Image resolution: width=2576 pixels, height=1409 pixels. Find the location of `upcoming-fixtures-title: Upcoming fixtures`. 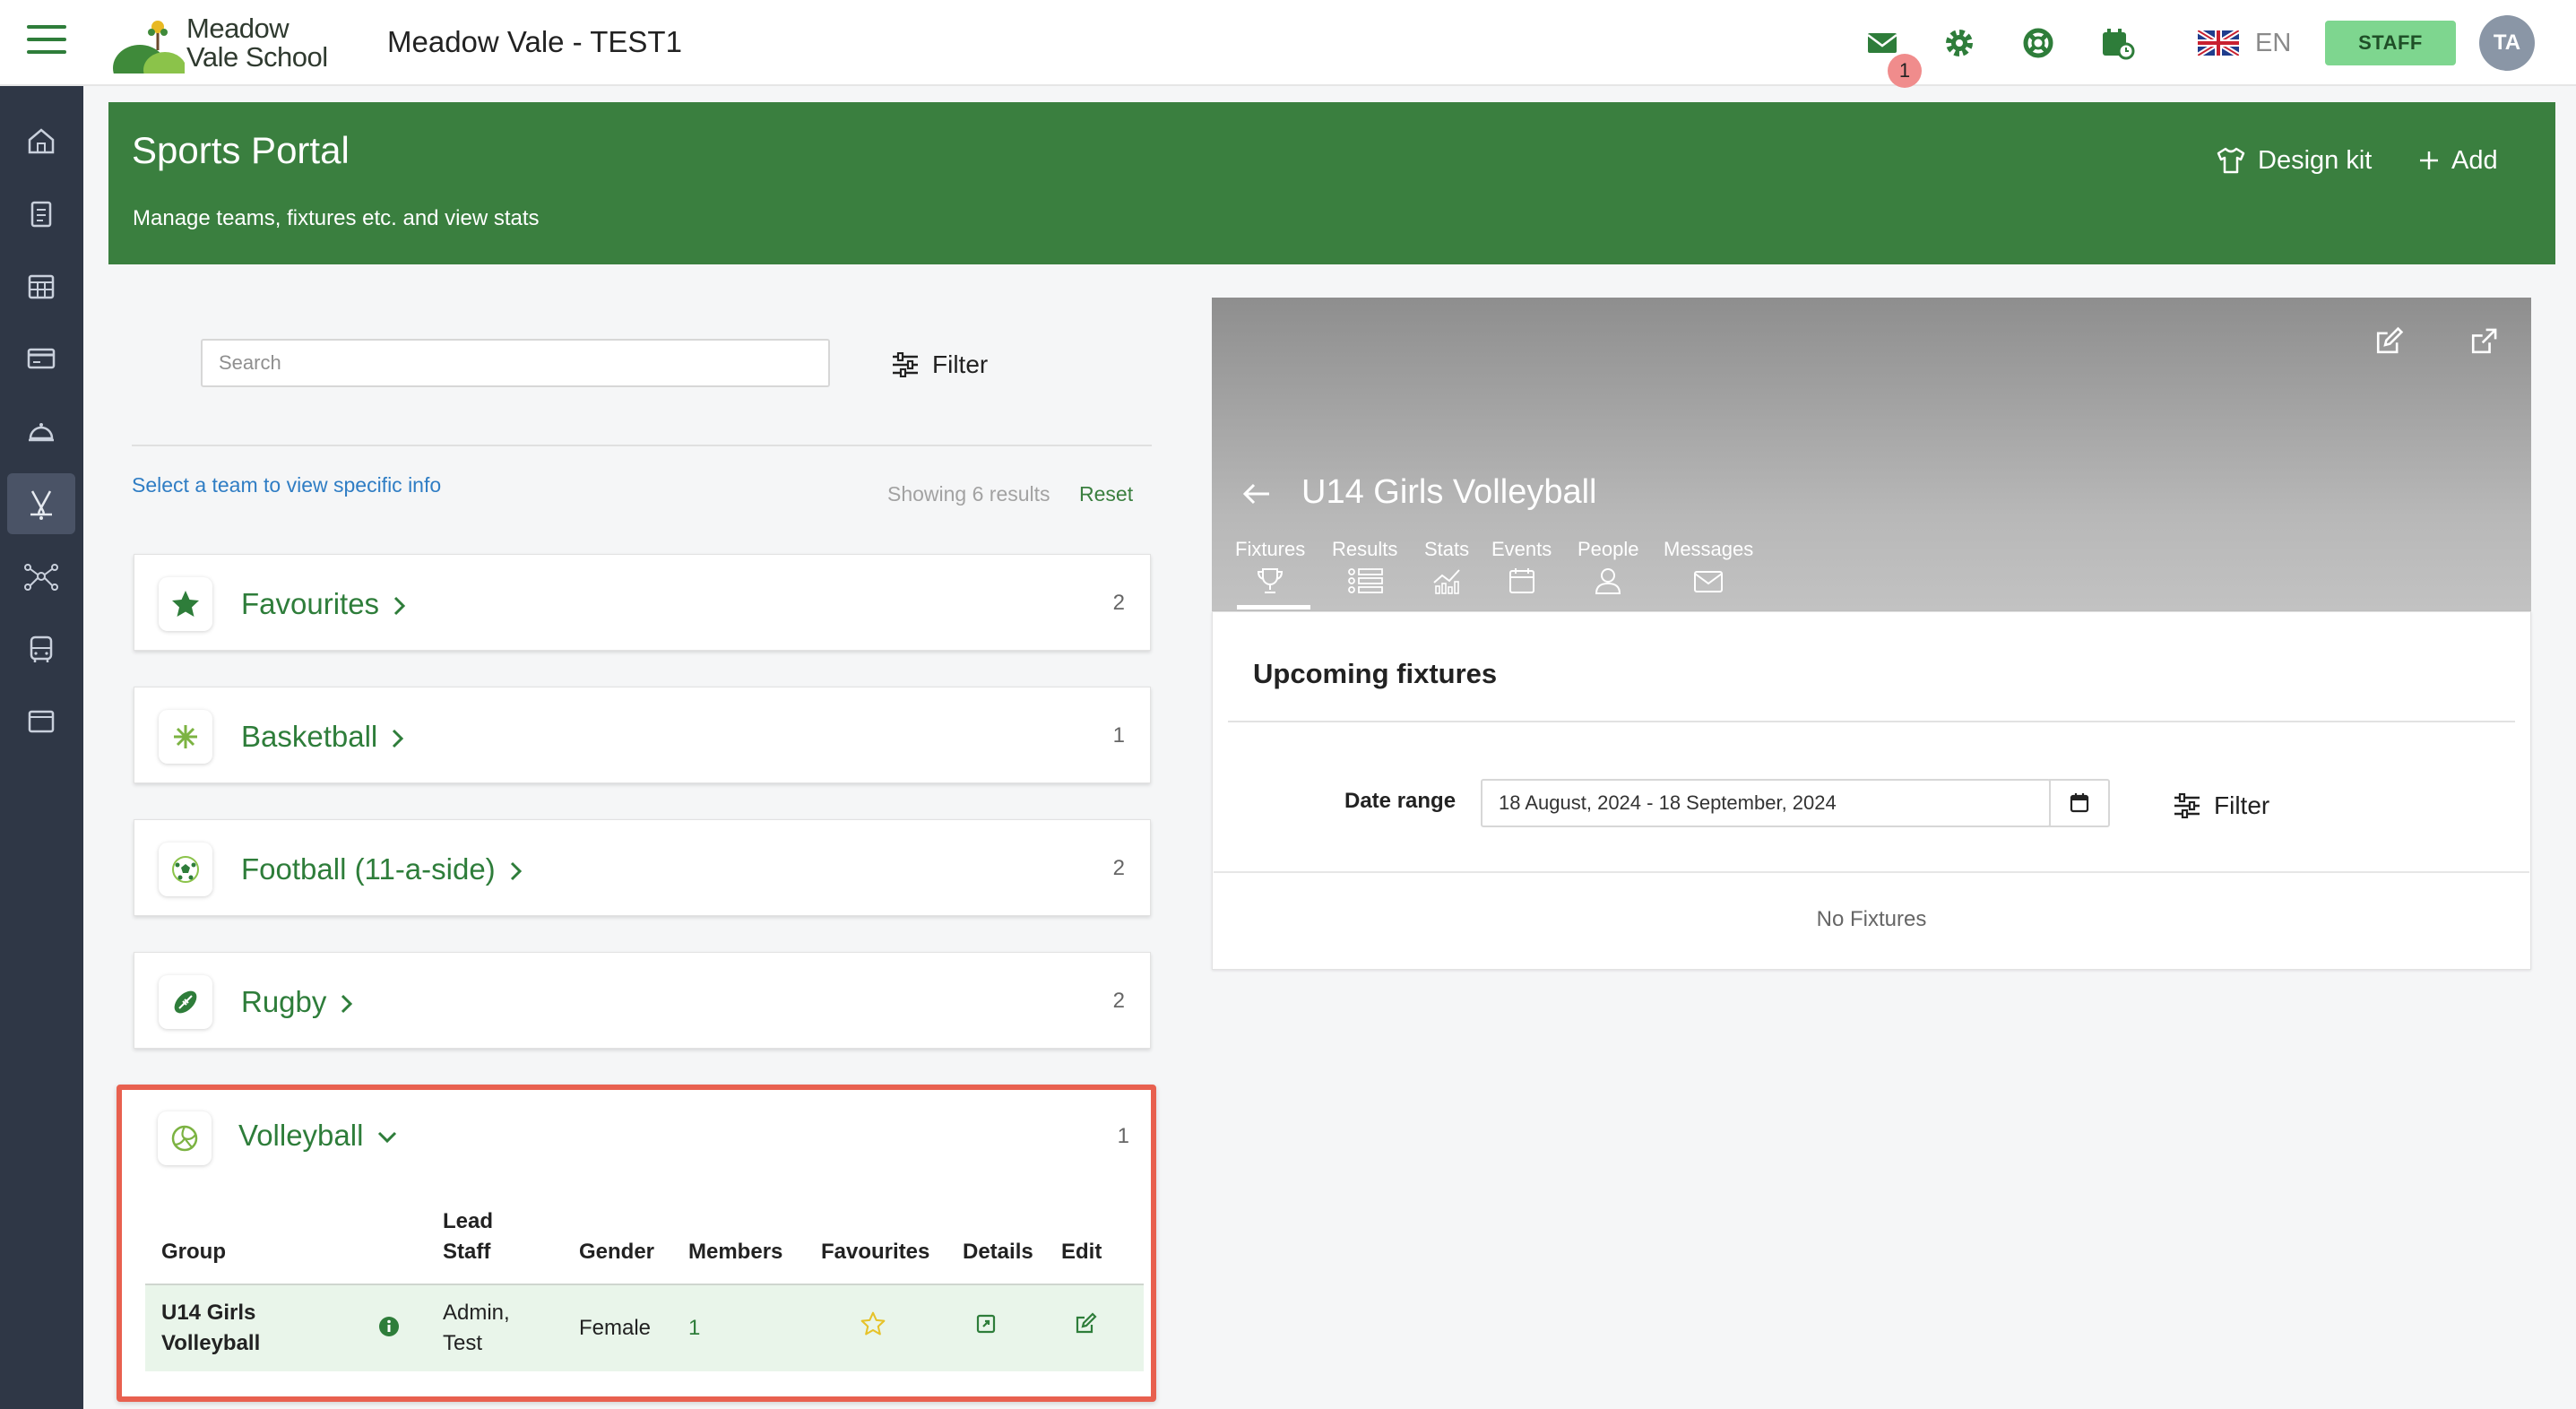

upcoming-fixtures-title: Upcoming fixtures is located at coordinates (1375, 673).